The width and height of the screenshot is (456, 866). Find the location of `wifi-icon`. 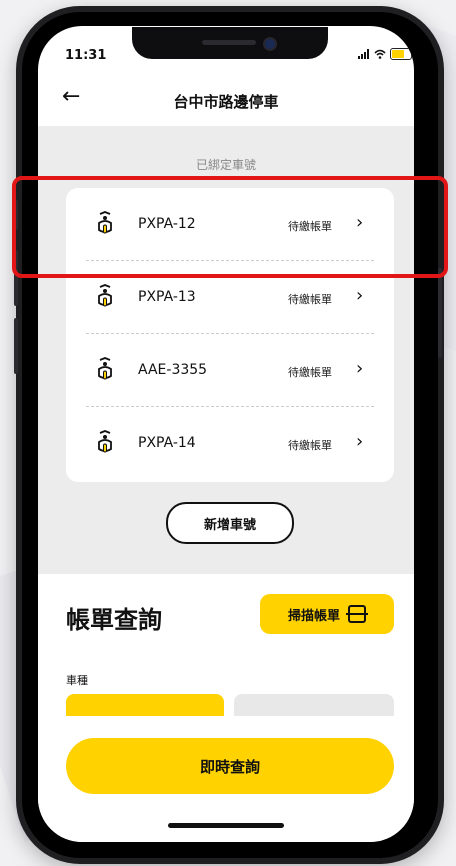

wifi-icon is located at coordinates (380, 54).